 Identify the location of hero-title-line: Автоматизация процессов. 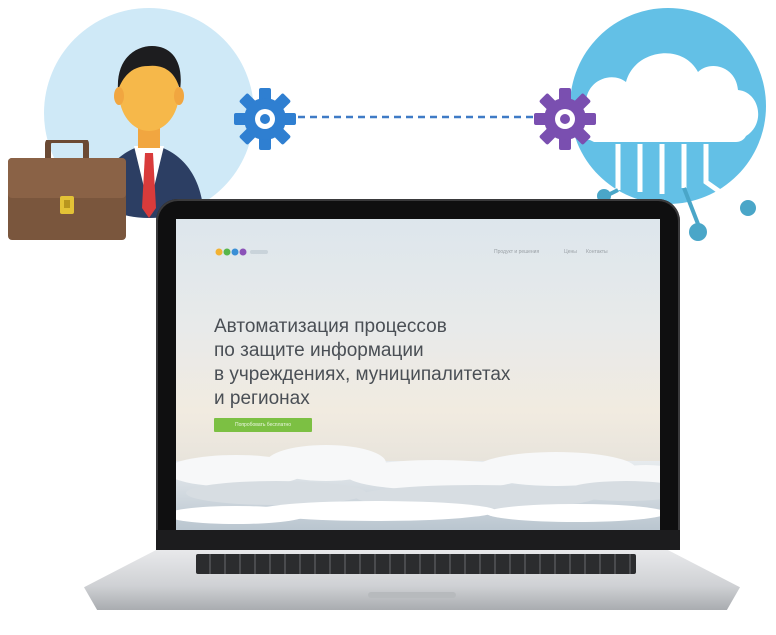
(330, 326).